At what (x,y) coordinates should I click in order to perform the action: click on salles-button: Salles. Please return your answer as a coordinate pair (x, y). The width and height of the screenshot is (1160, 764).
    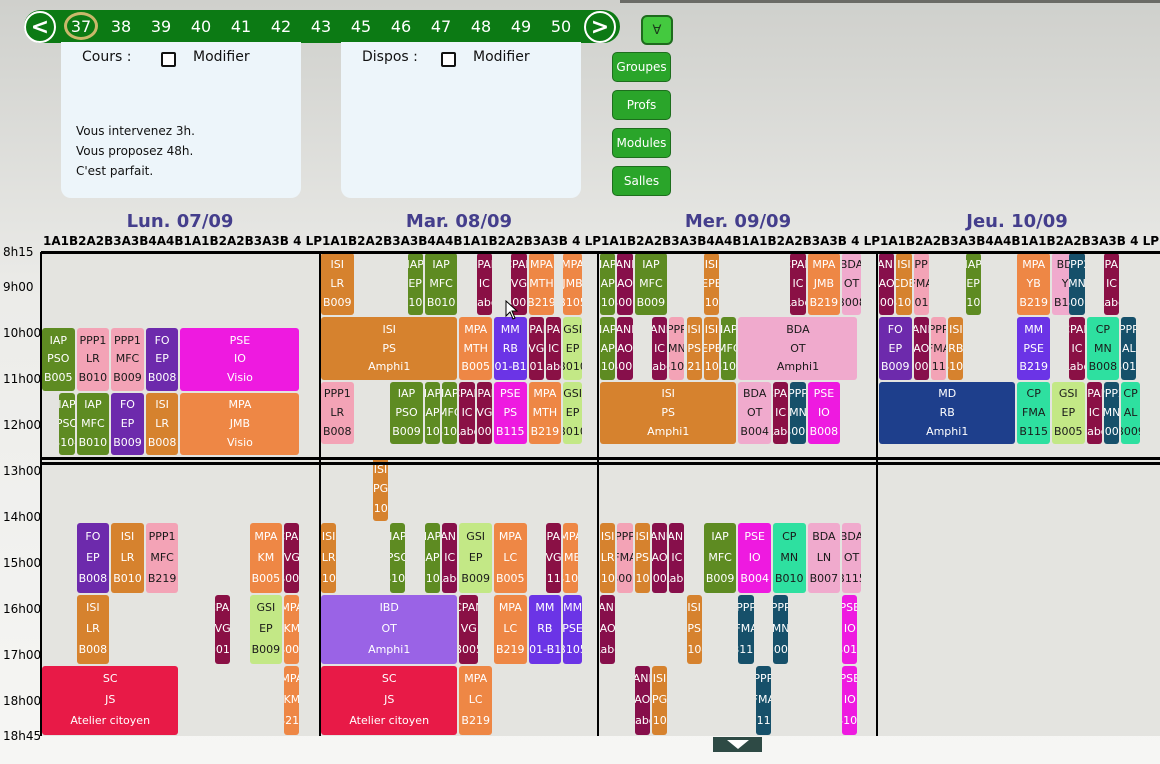
    Looking at the image, I should click on (641, 181).